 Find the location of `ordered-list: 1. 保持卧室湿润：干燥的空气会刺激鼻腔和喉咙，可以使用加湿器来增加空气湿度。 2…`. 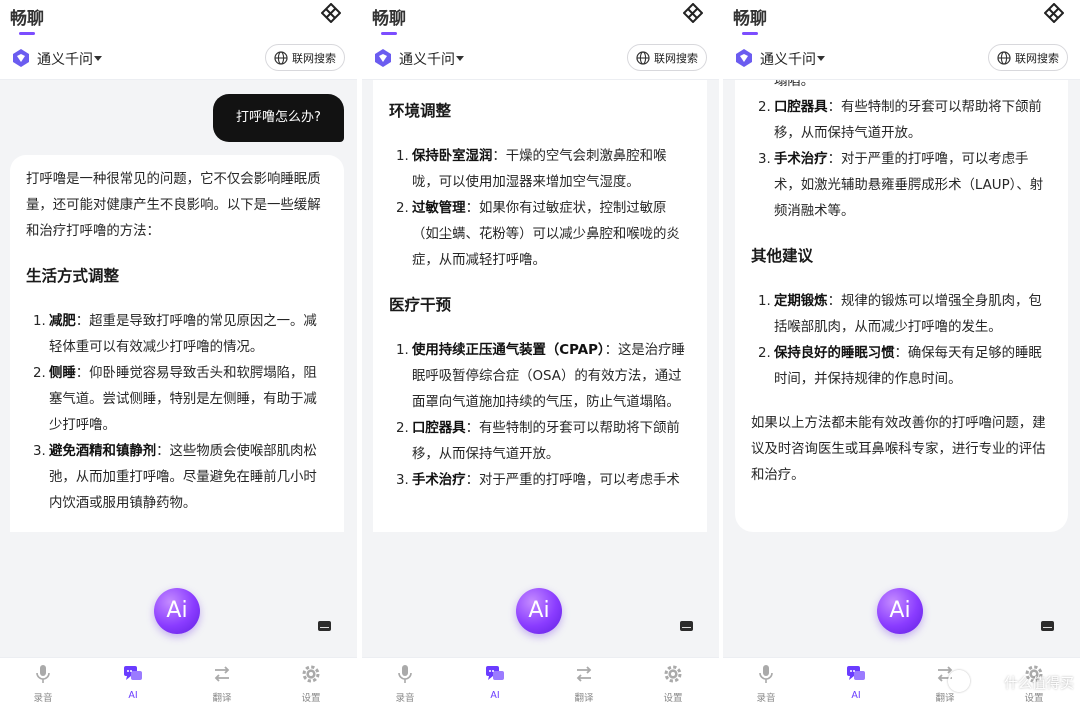

ordered-list: 1. 保持卧室湿润：干燥的空气会刺激鼻腔和喉咙，可以使用加湿器来增加空气湿度。 2… is located at coordinates (541, 209).